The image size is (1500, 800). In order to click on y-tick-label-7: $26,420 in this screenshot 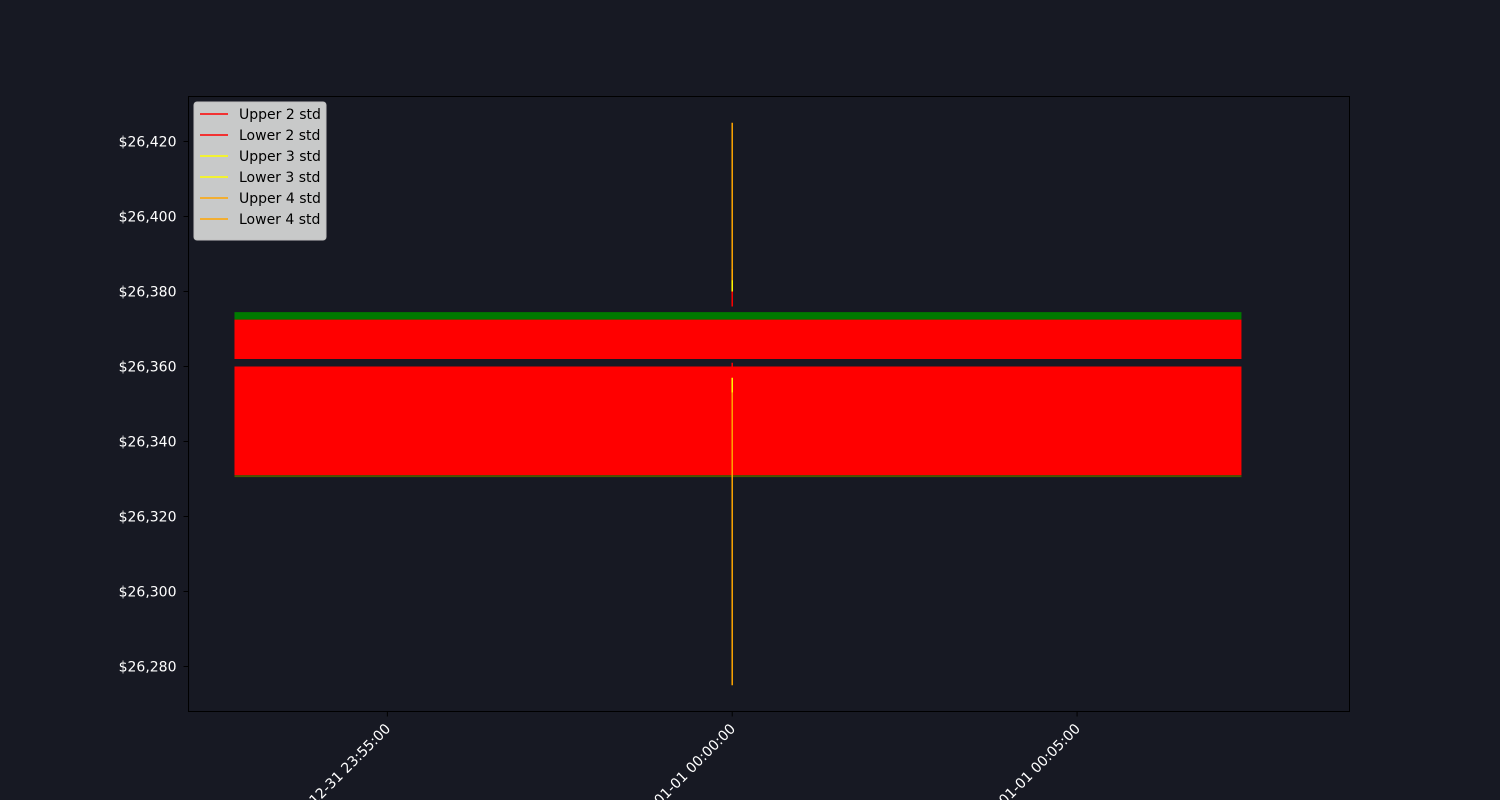, I will do `click(148, 143)`.